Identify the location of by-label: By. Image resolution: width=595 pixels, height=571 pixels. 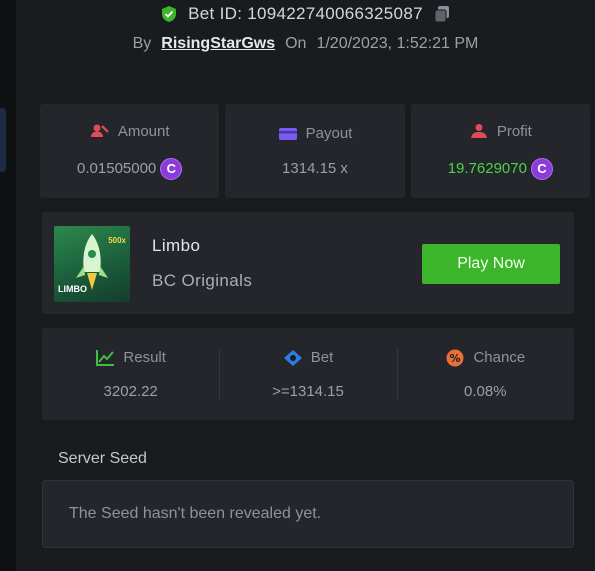
(142, 43).